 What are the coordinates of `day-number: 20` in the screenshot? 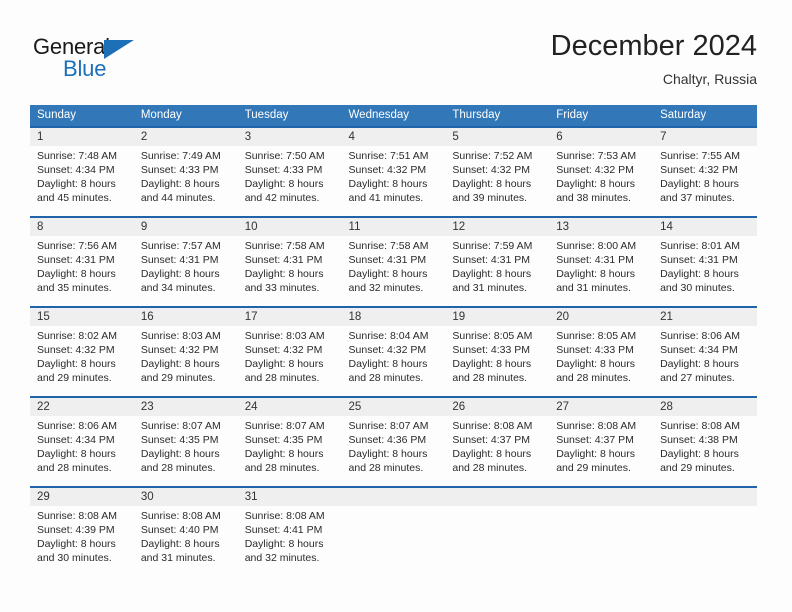 It's located at (601, 317).